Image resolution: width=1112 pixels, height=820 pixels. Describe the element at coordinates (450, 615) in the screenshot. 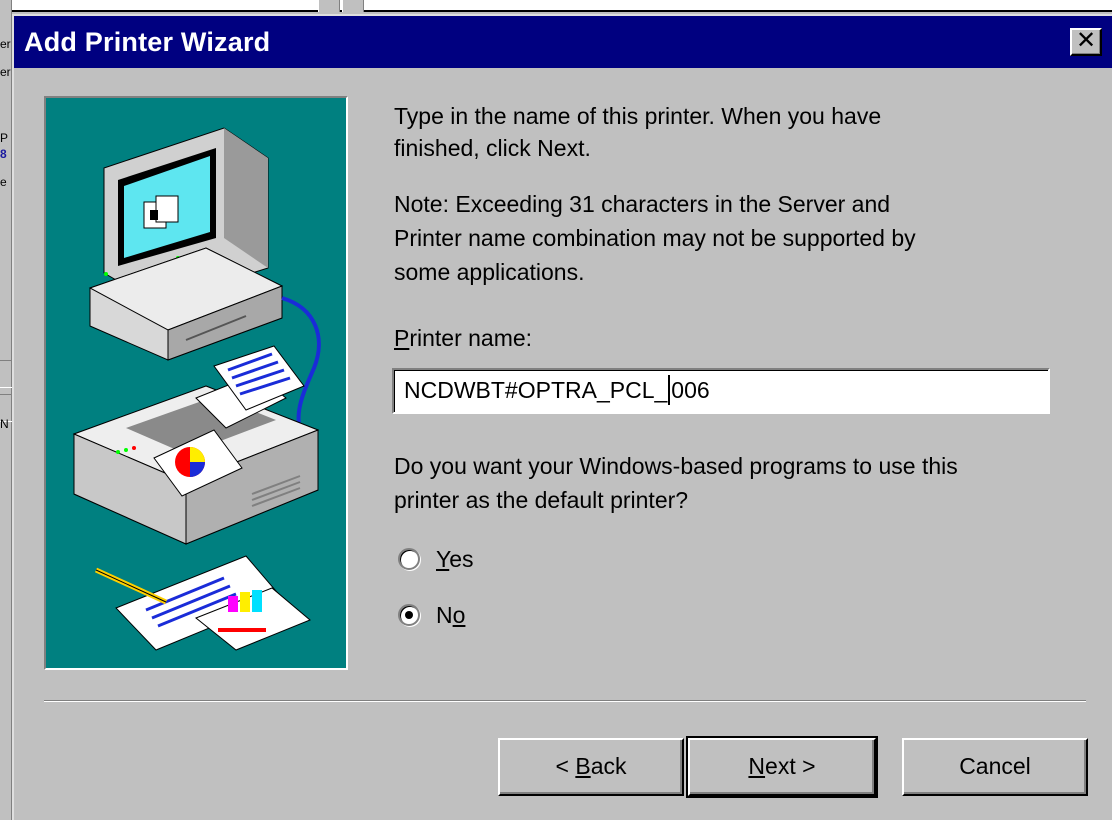

I see `radio-no-label: No` at that location.